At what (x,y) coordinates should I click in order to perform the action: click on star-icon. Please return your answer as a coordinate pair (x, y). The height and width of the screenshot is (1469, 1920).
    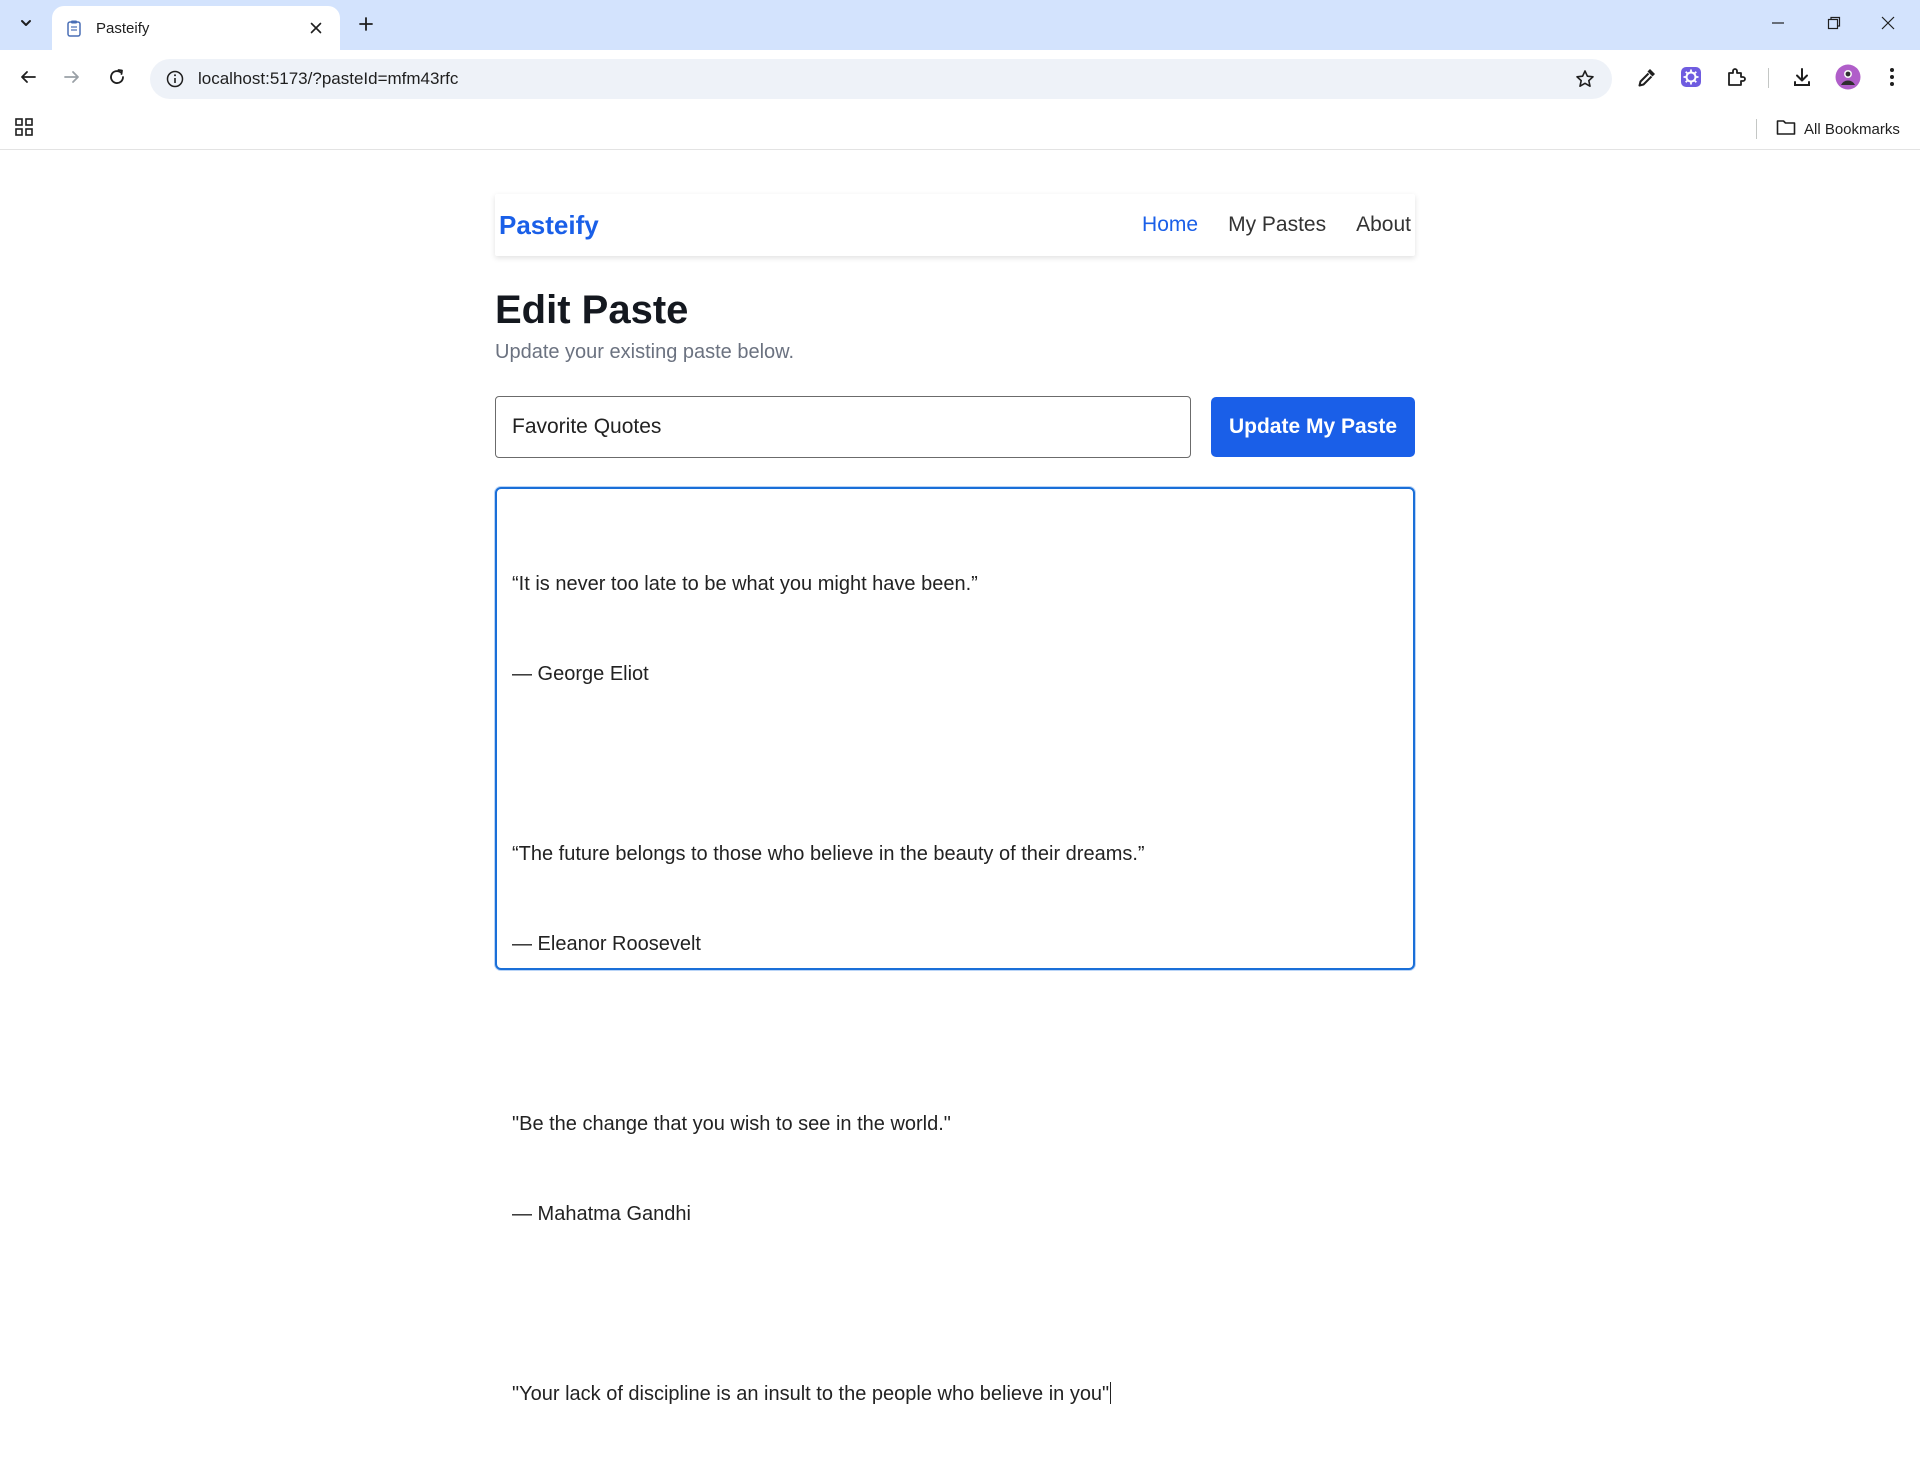
    Looking at the image, I should click on (1585, 79).